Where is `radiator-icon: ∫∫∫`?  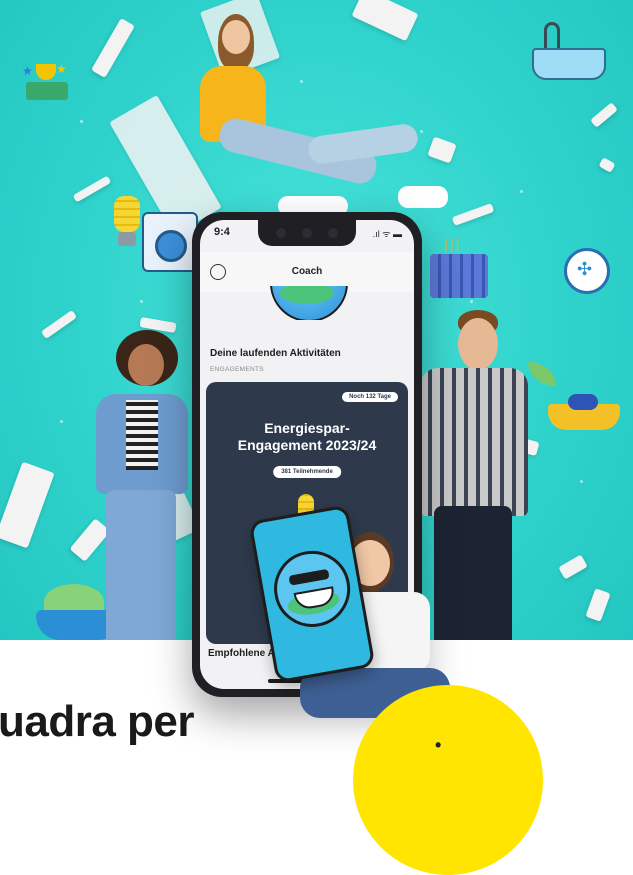
radiator-icon: ∫∫∫ is located at coordinates (459, 267).